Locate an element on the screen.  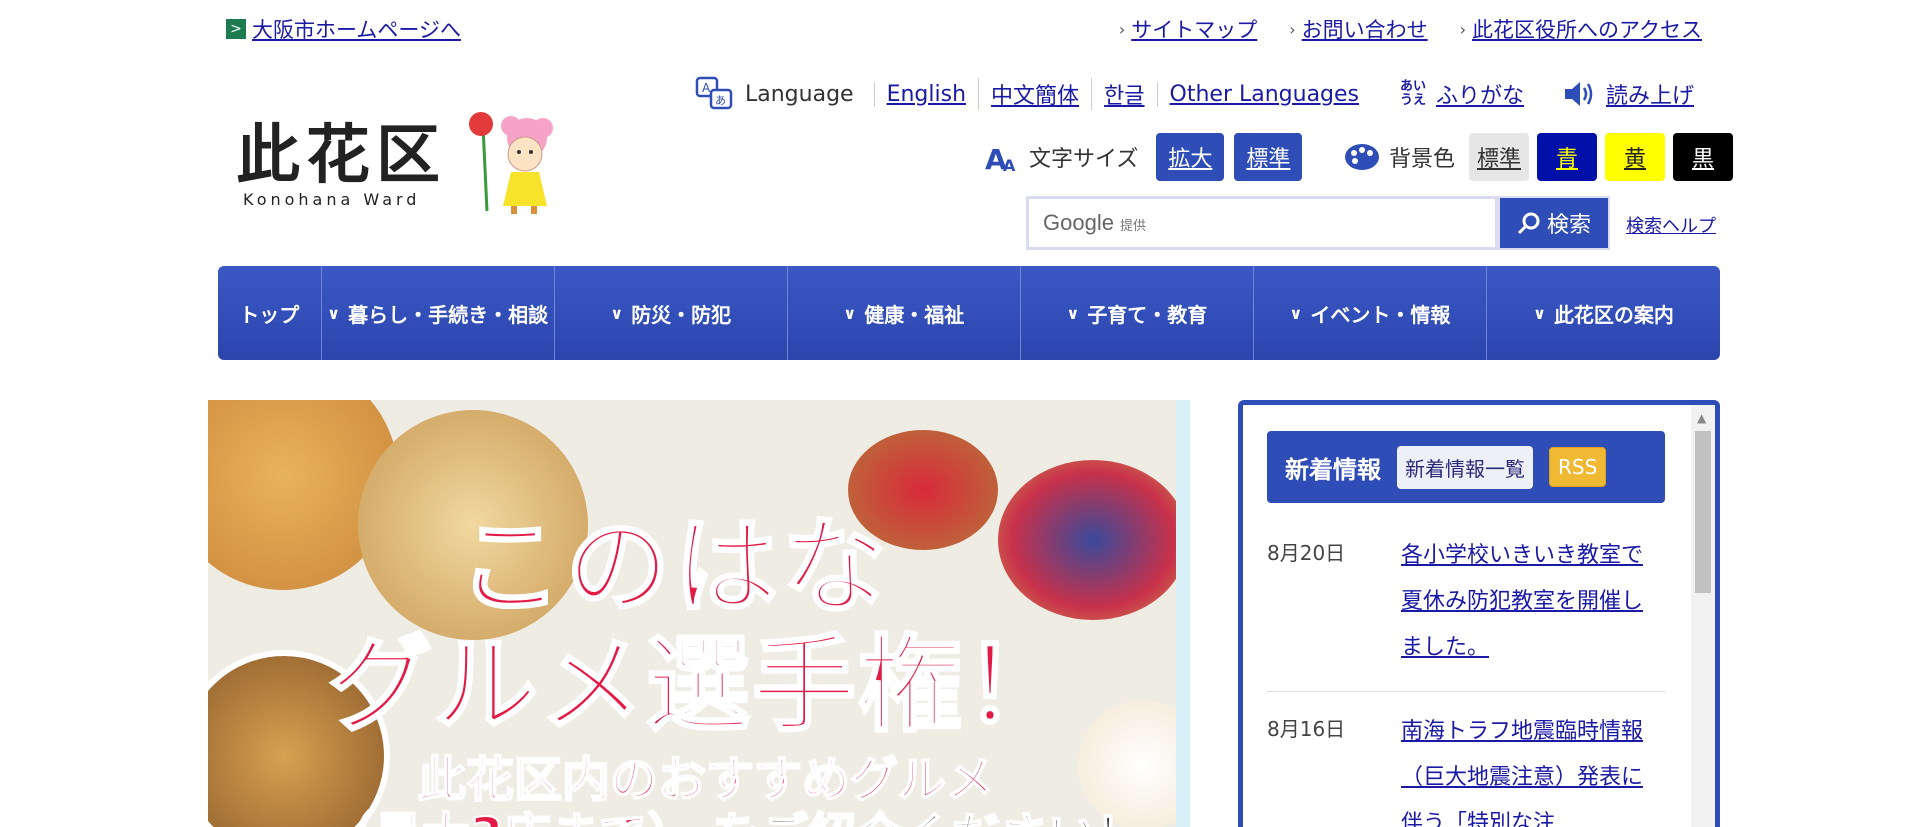
background-label: 背景色 is located at coordinates (1422, 159).